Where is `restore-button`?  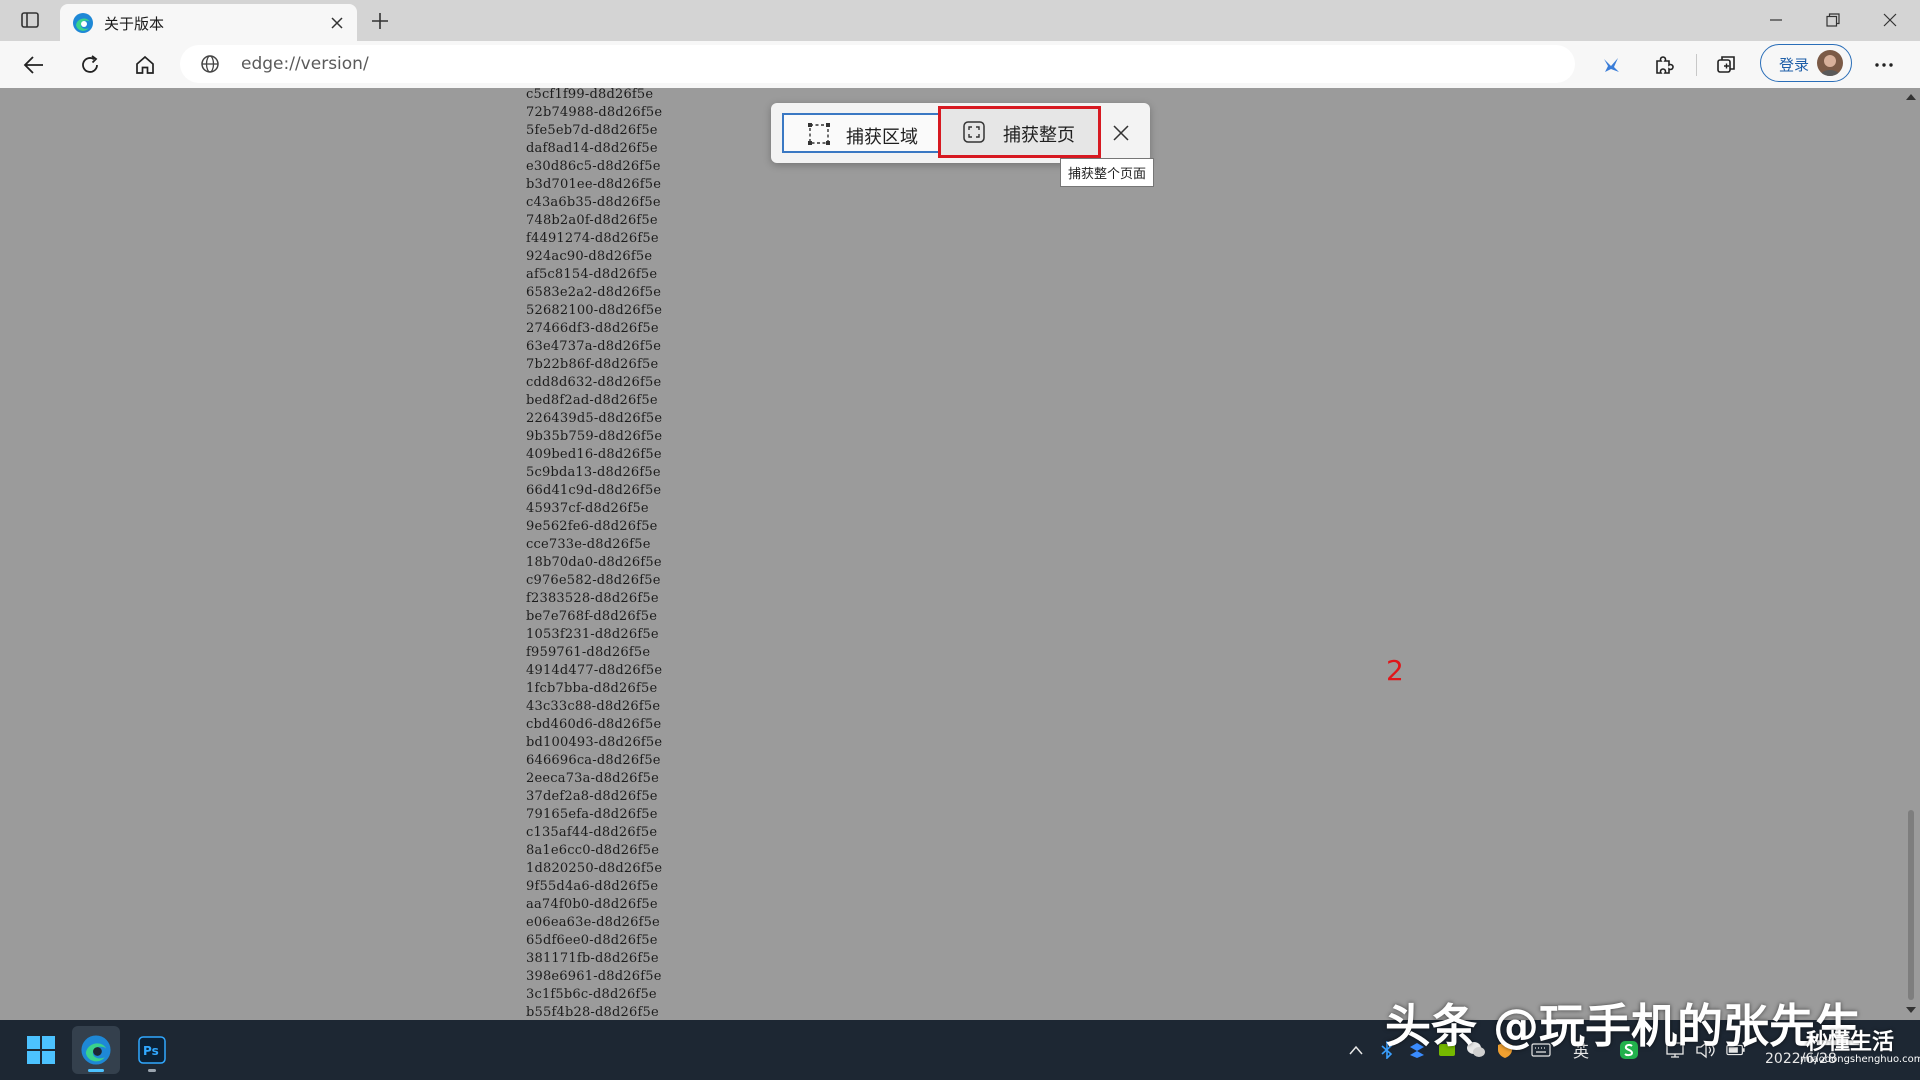 restore-button is located at coordinates (1833, 20).